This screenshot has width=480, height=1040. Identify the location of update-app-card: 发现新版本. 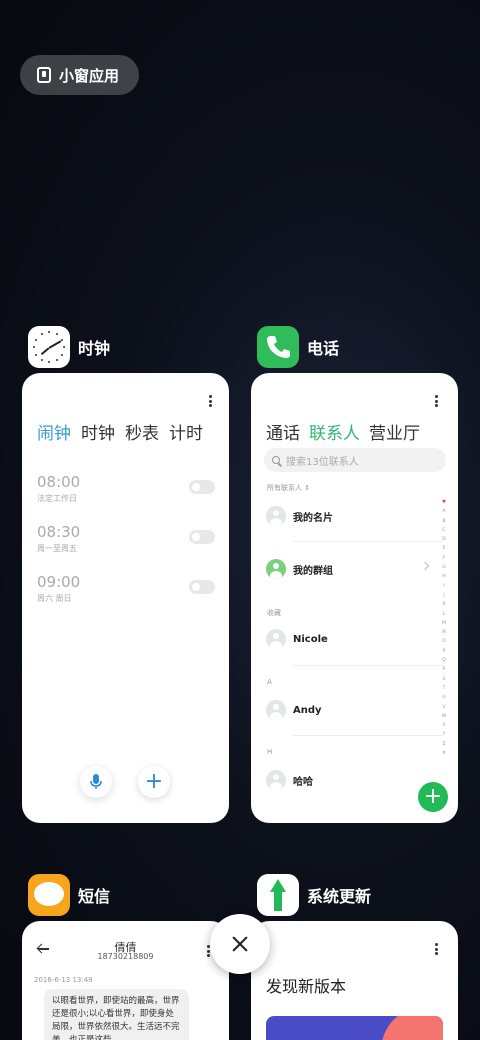
(354, 980).